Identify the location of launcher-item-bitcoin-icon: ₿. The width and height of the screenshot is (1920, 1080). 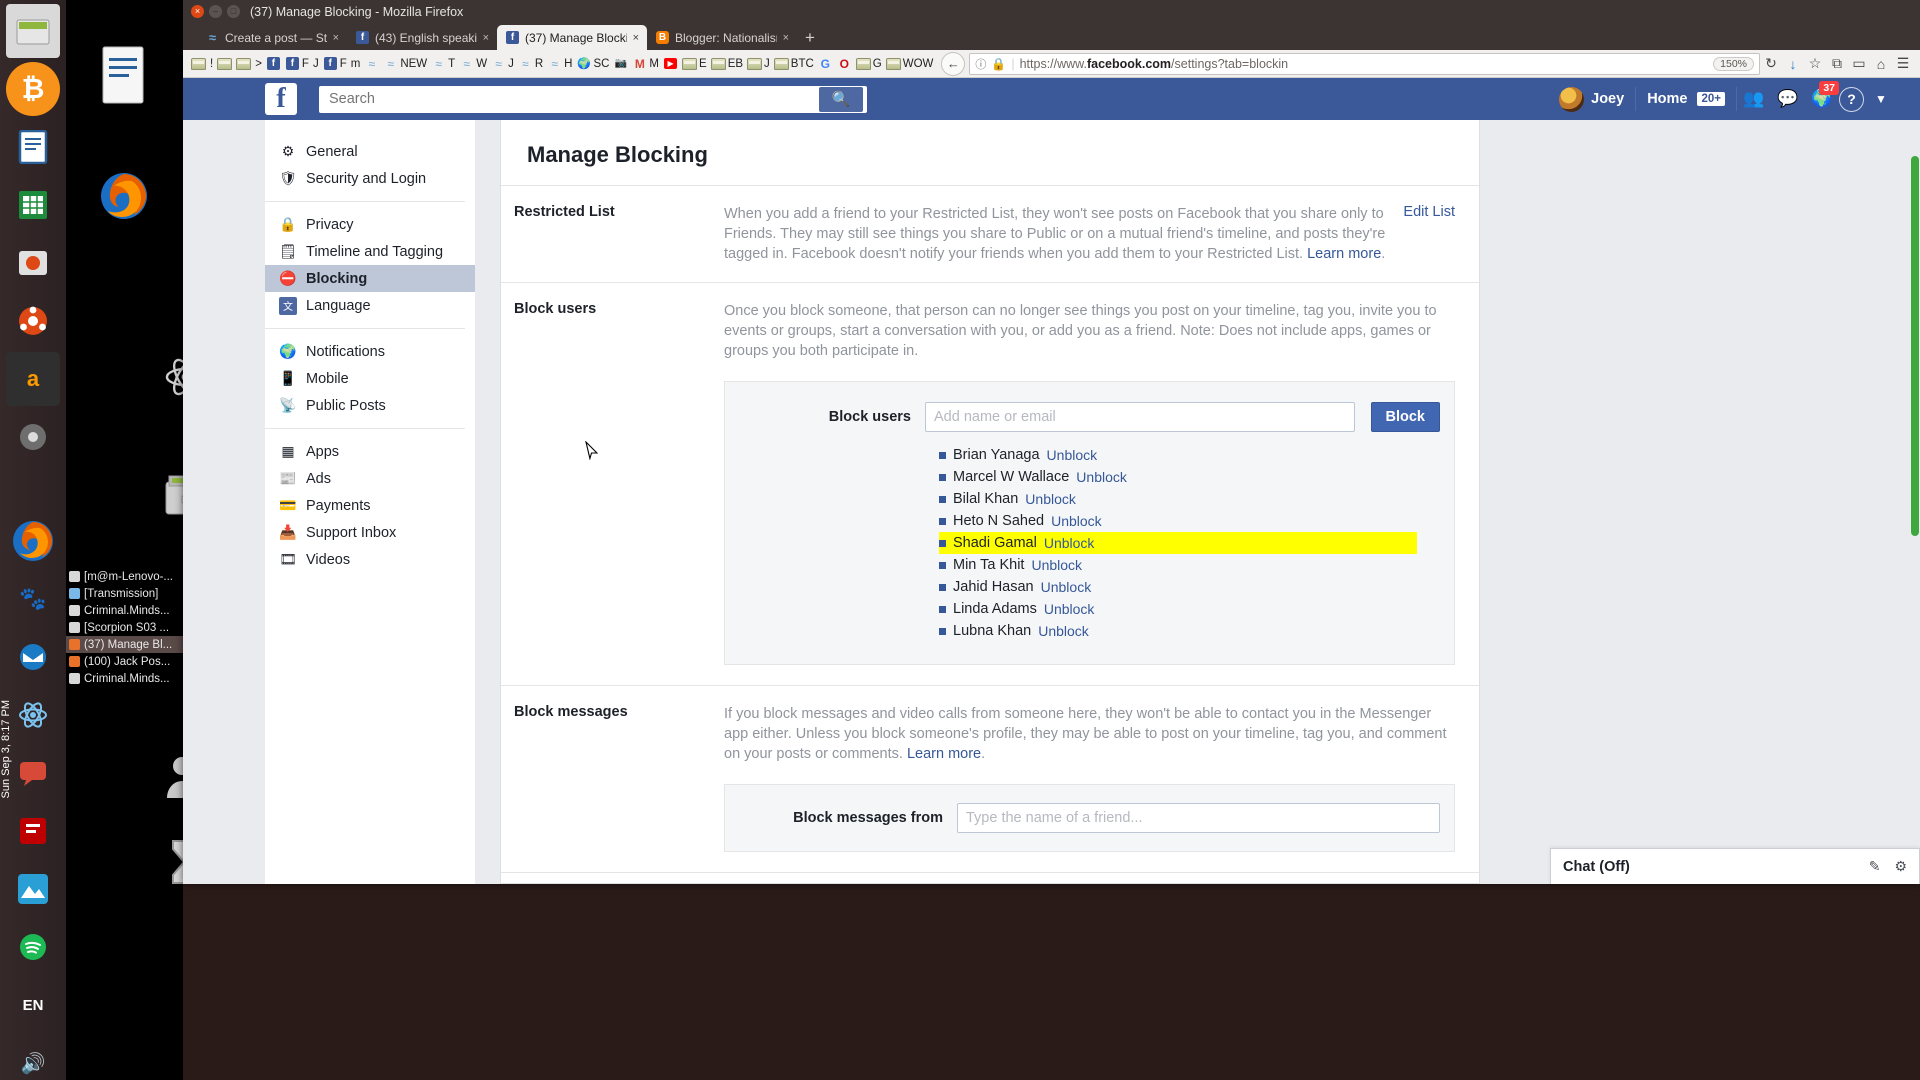
(33, 89).